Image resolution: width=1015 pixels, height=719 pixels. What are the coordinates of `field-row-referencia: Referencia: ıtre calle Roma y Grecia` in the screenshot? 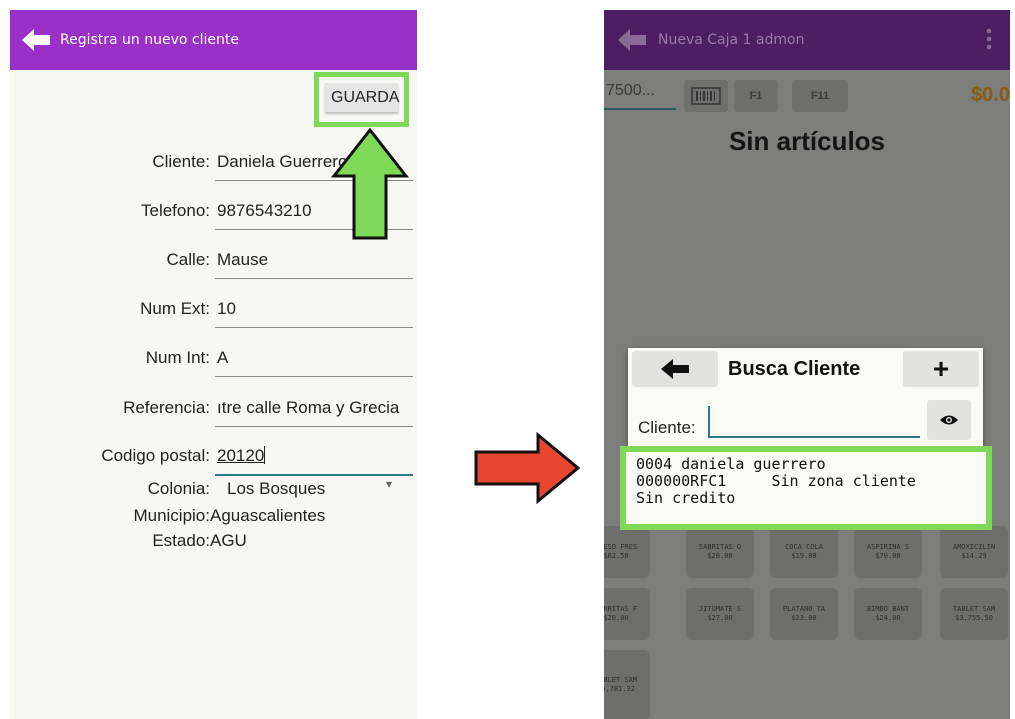 It's located at (213, 410).